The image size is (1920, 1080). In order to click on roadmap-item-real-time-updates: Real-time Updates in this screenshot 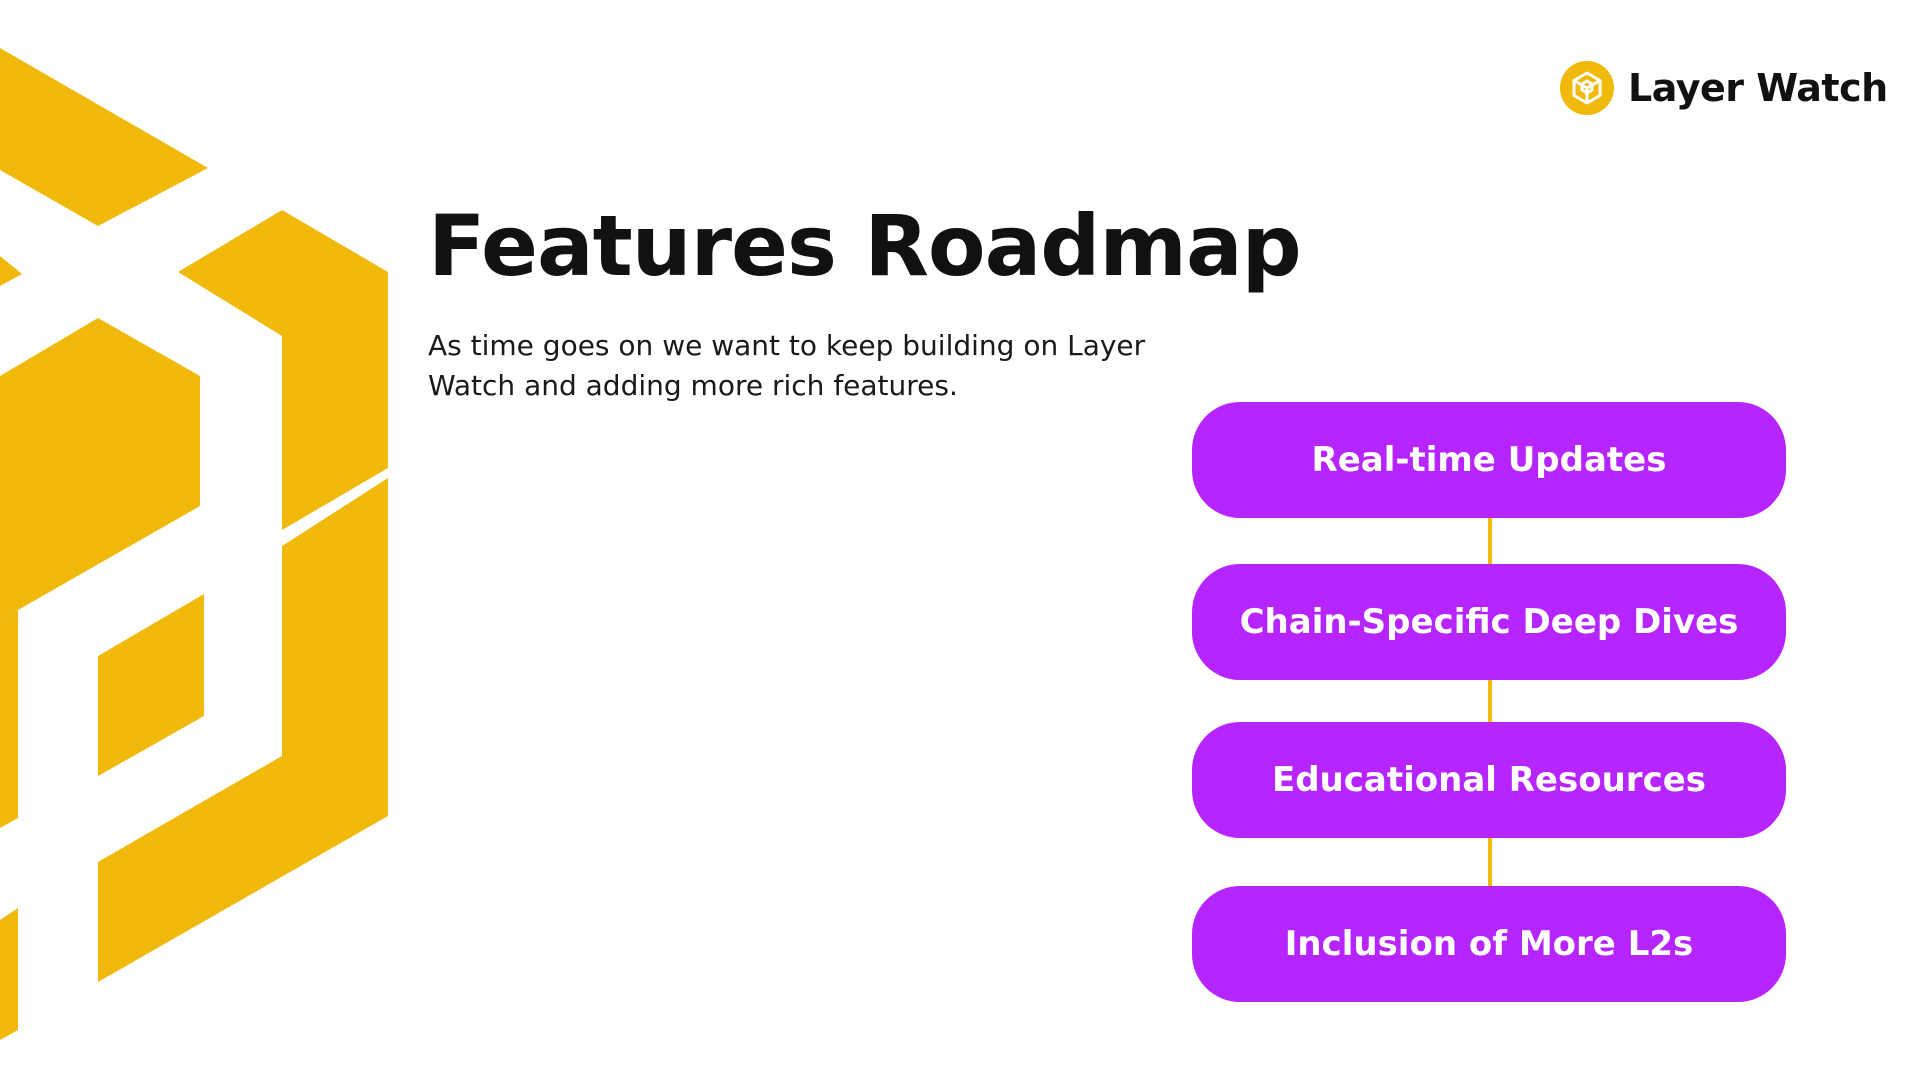, I will do `click(1489, 460)`.